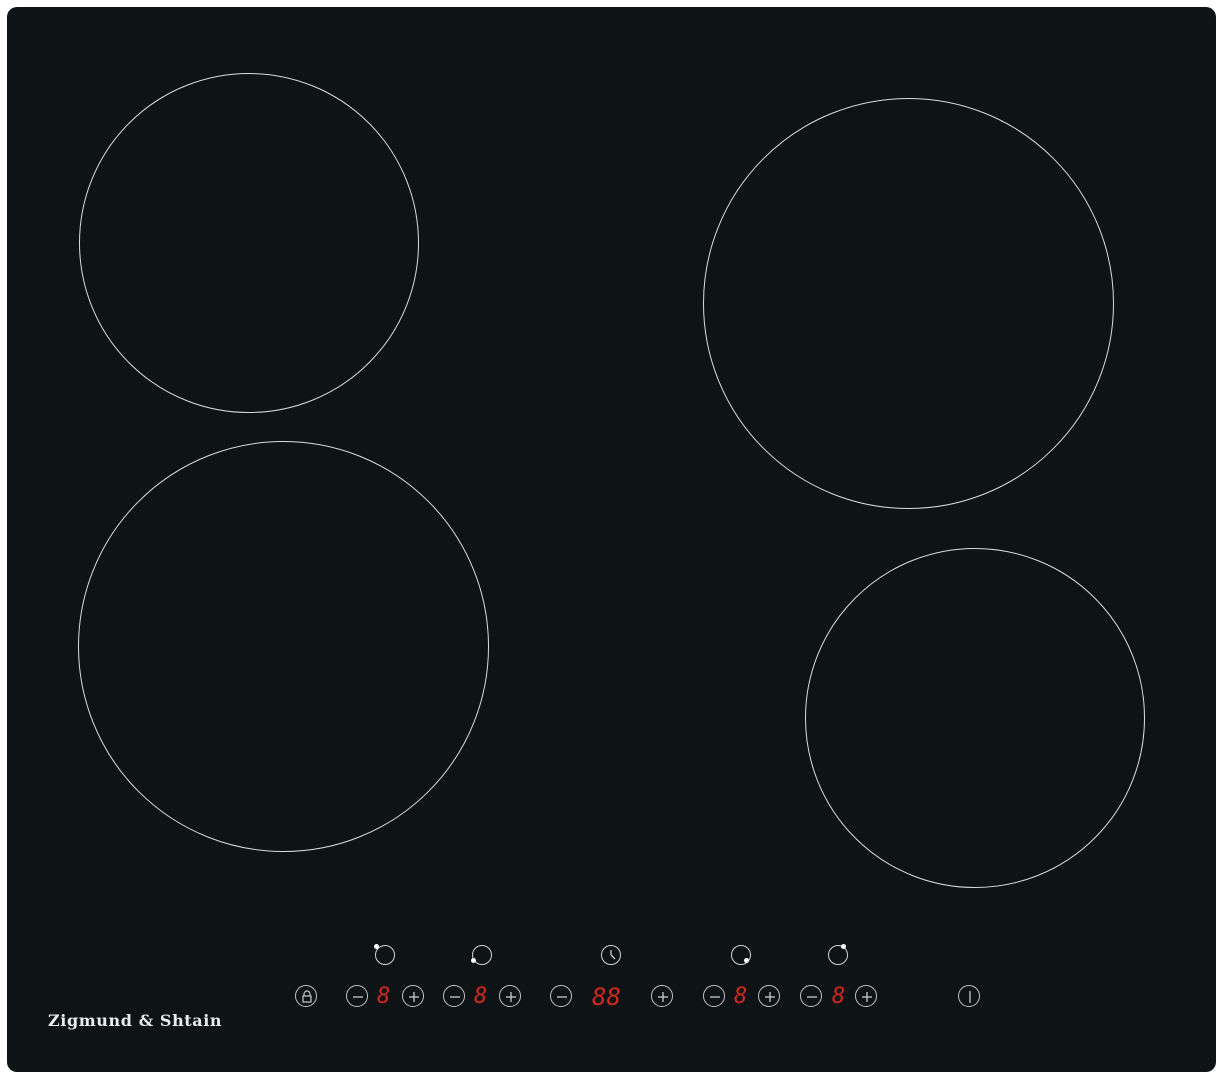 This screenshot has height=1080, width=1223. What do you see at coordinates (481, 996) in the screenshot?
I see `zone2-power-display: 8` at bounding box center [481, 996].